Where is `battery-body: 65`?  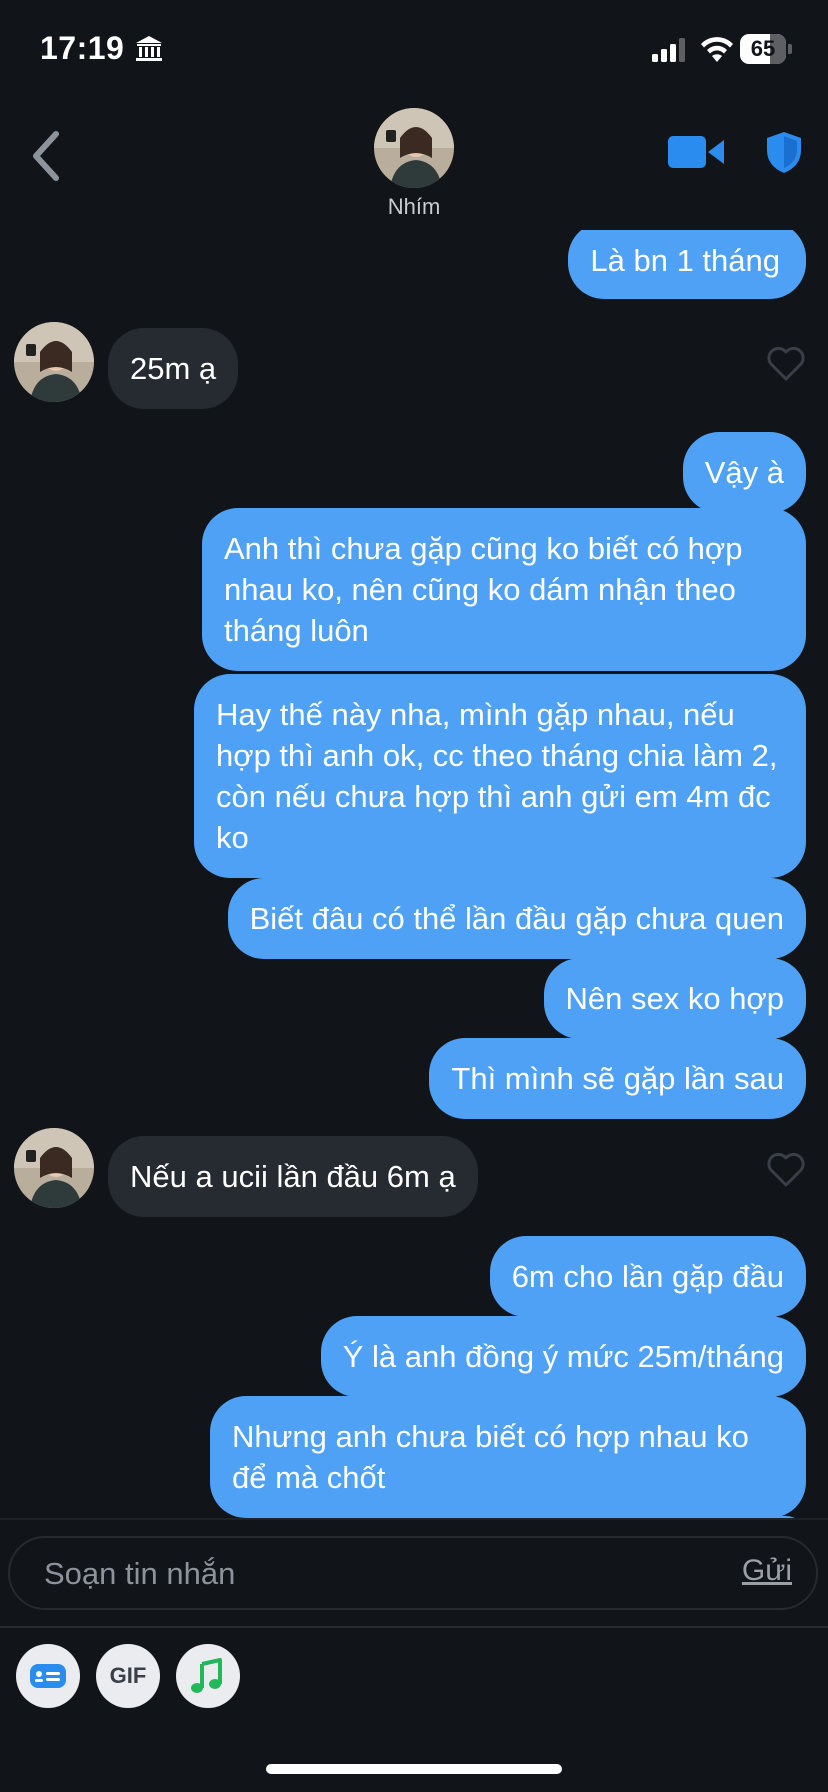
battery-body: 65 is located at coordinates (763, 49).